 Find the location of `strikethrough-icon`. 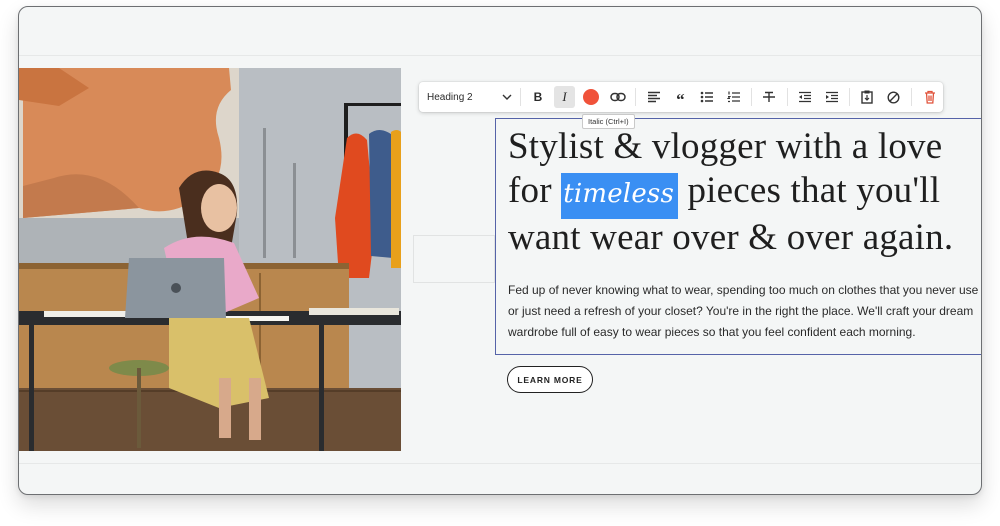

strikethrough-icon is located at coordinates (769, 96).